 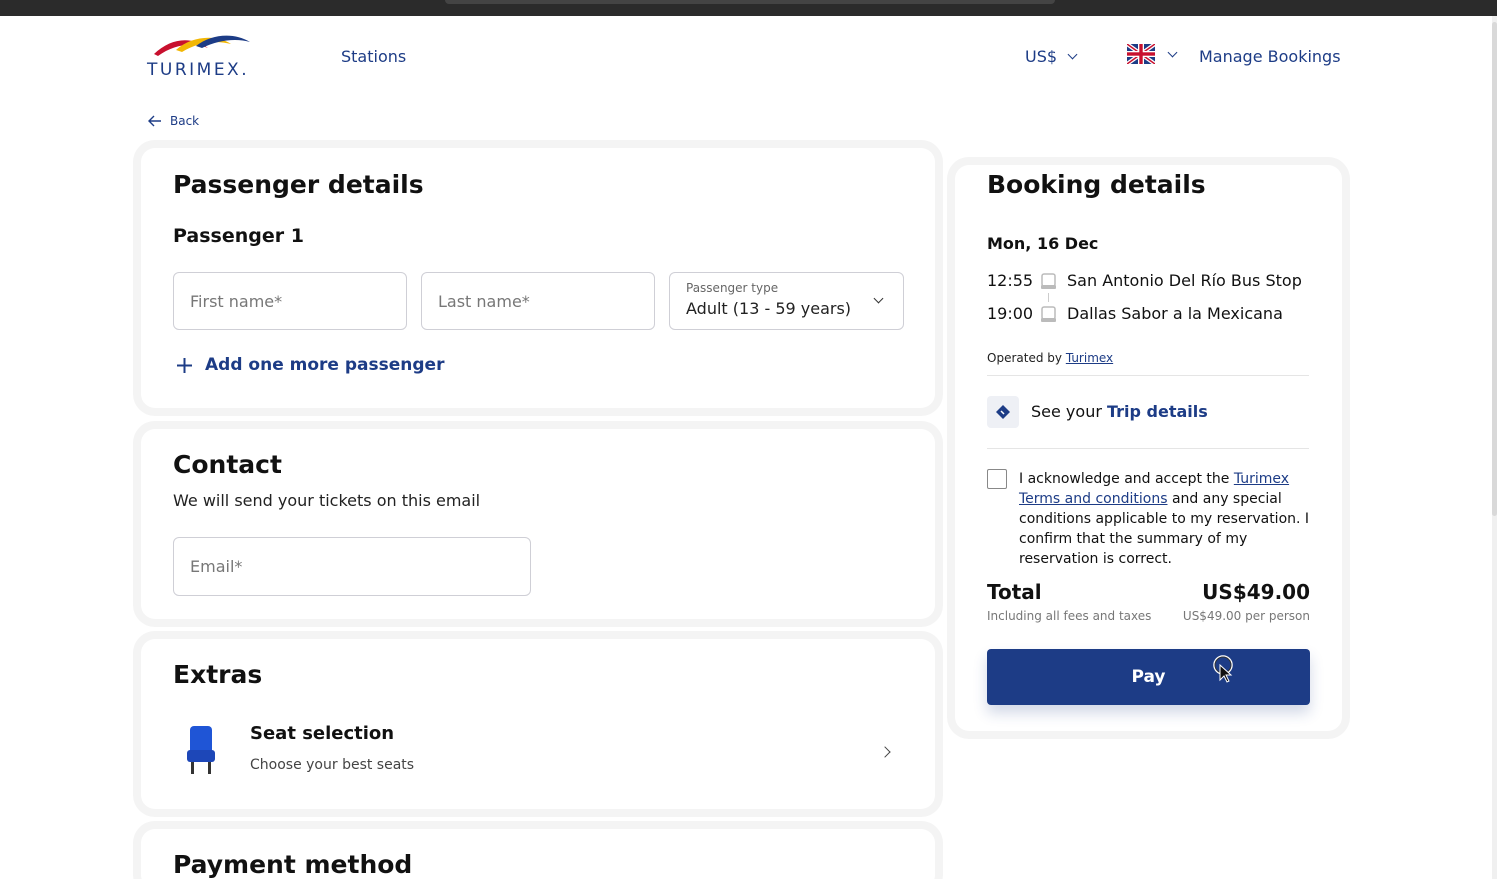 I want to click on passenger-type-select: Passenger type Adult (13 - 59 years), so click(x=786, y=301).